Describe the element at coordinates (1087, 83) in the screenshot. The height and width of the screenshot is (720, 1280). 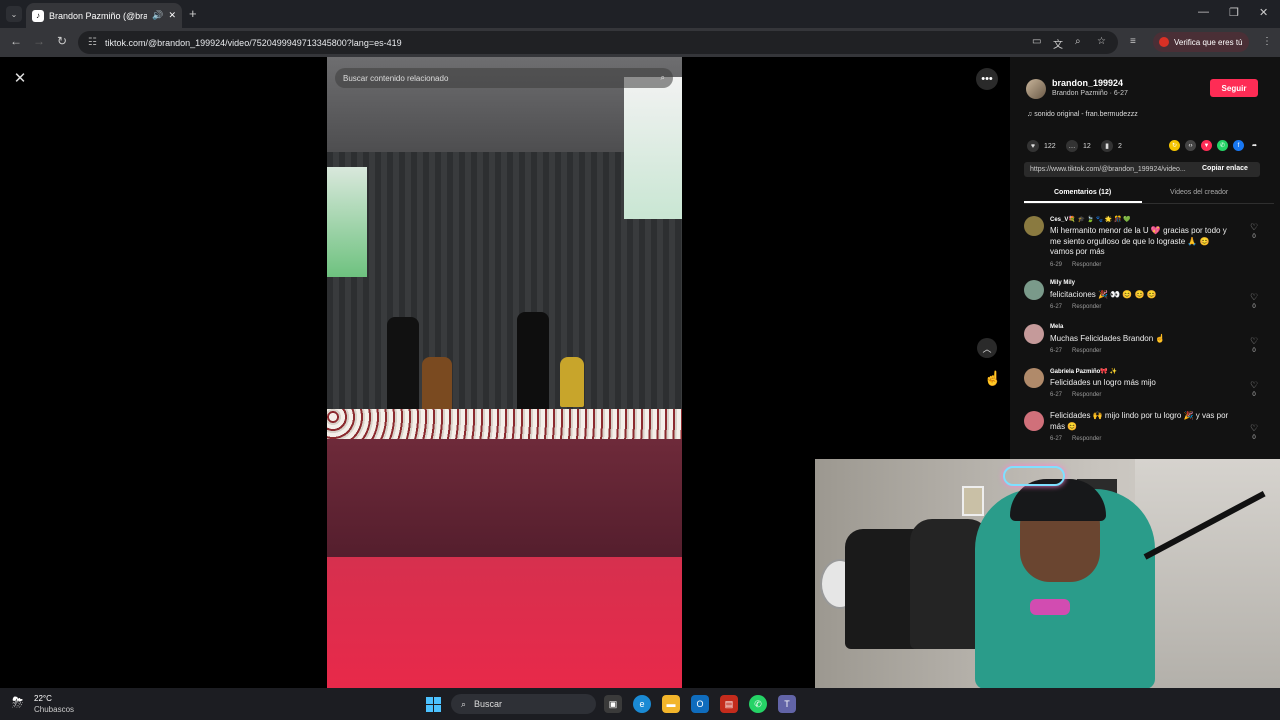
I see `creator-username: brandon_199924` at that location.